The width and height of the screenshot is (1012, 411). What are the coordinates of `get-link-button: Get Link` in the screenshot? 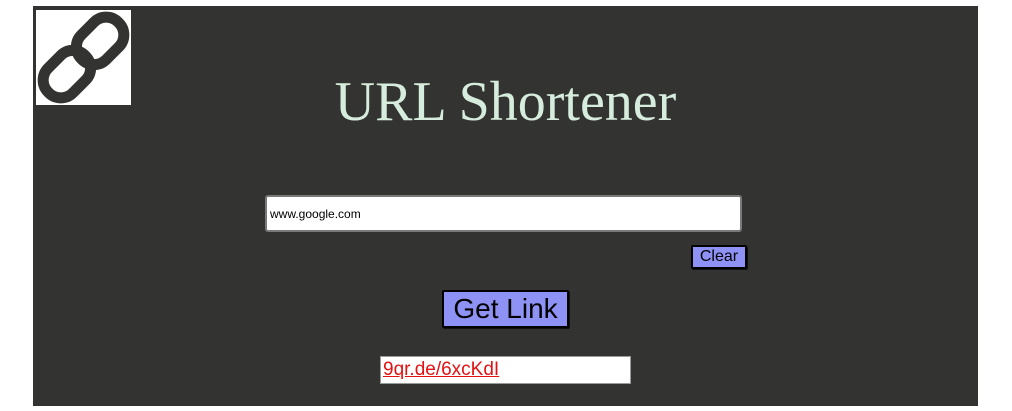 It's located at (505, 309).